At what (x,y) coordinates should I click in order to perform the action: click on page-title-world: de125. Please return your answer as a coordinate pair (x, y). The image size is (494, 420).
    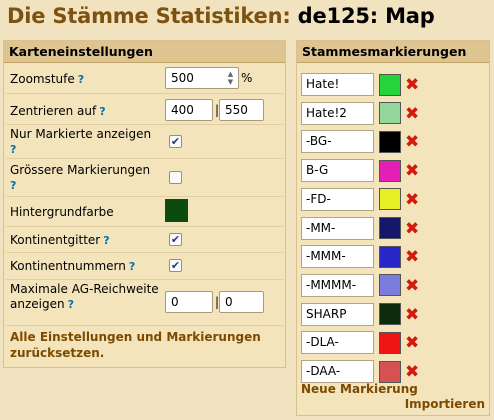
    Looking at the image, I should click on (333, 16).